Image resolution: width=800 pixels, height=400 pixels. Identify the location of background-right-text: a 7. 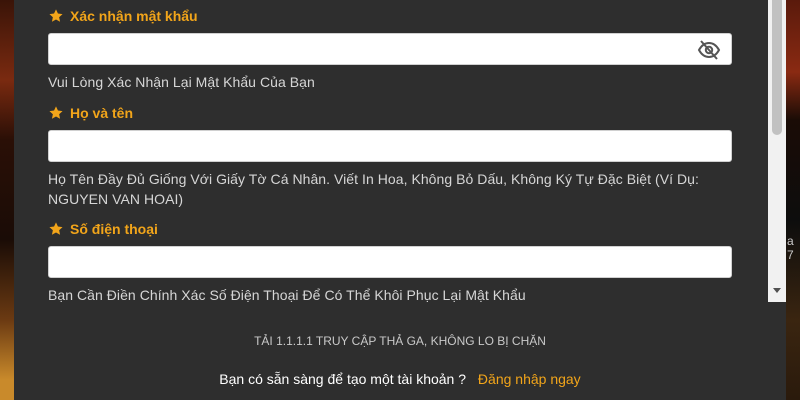
(790, 248).